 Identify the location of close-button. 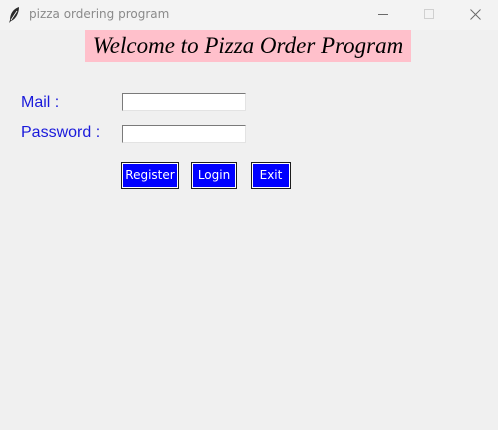
(475, 15).